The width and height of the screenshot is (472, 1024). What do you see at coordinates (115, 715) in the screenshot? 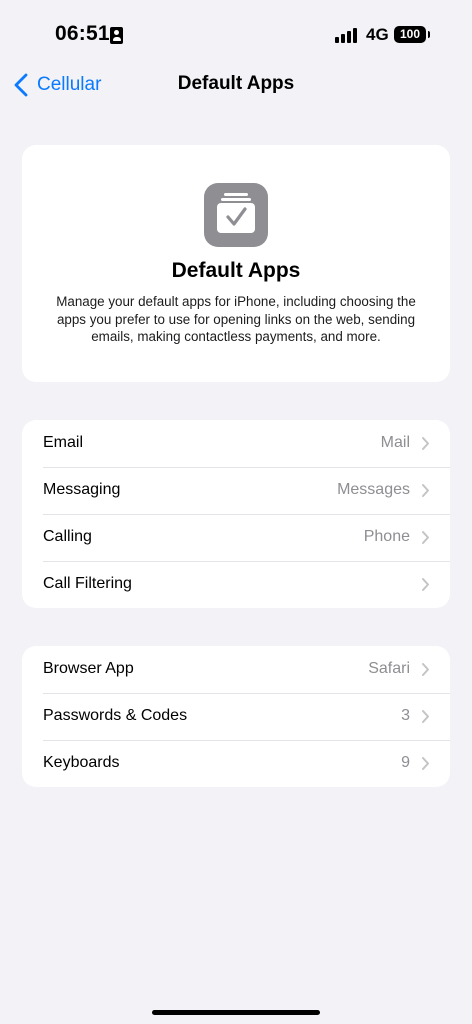
I see `row-label: Passwords & Codes` at bounding box center [115, 715].